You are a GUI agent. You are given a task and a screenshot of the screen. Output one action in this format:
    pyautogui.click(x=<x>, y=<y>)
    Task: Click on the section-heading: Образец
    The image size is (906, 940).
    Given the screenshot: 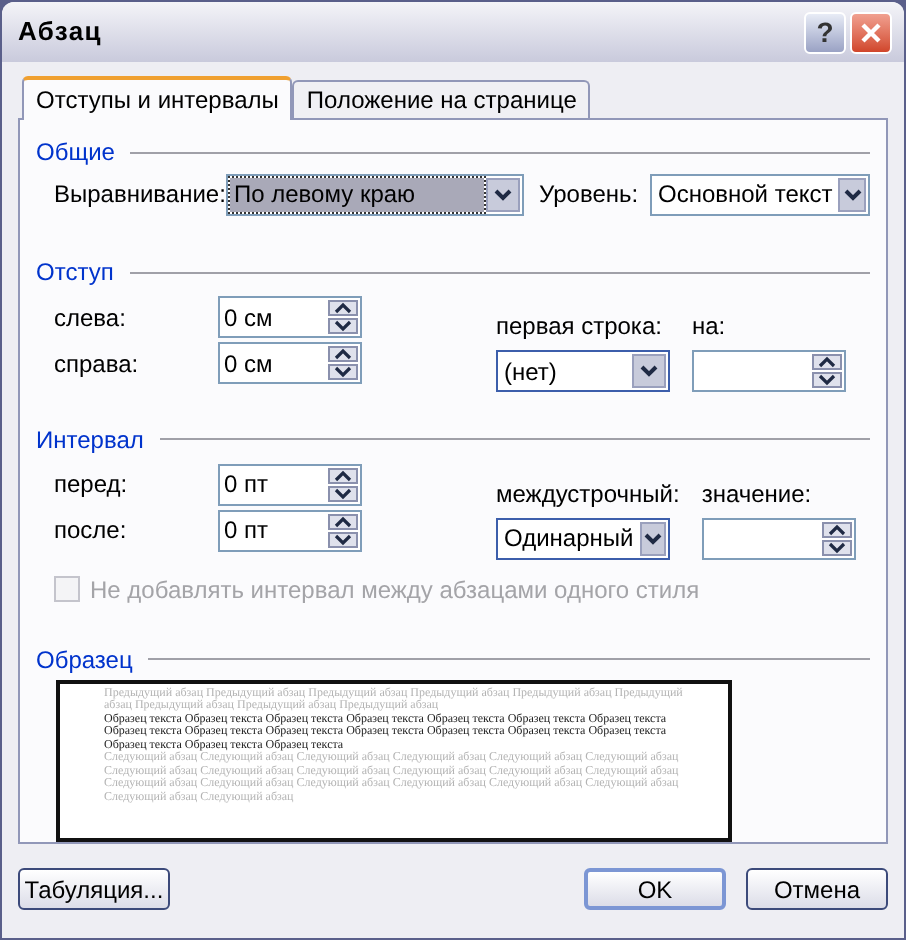 What is the action you would take?
    pyautogui.click(x=84, y=660)
    